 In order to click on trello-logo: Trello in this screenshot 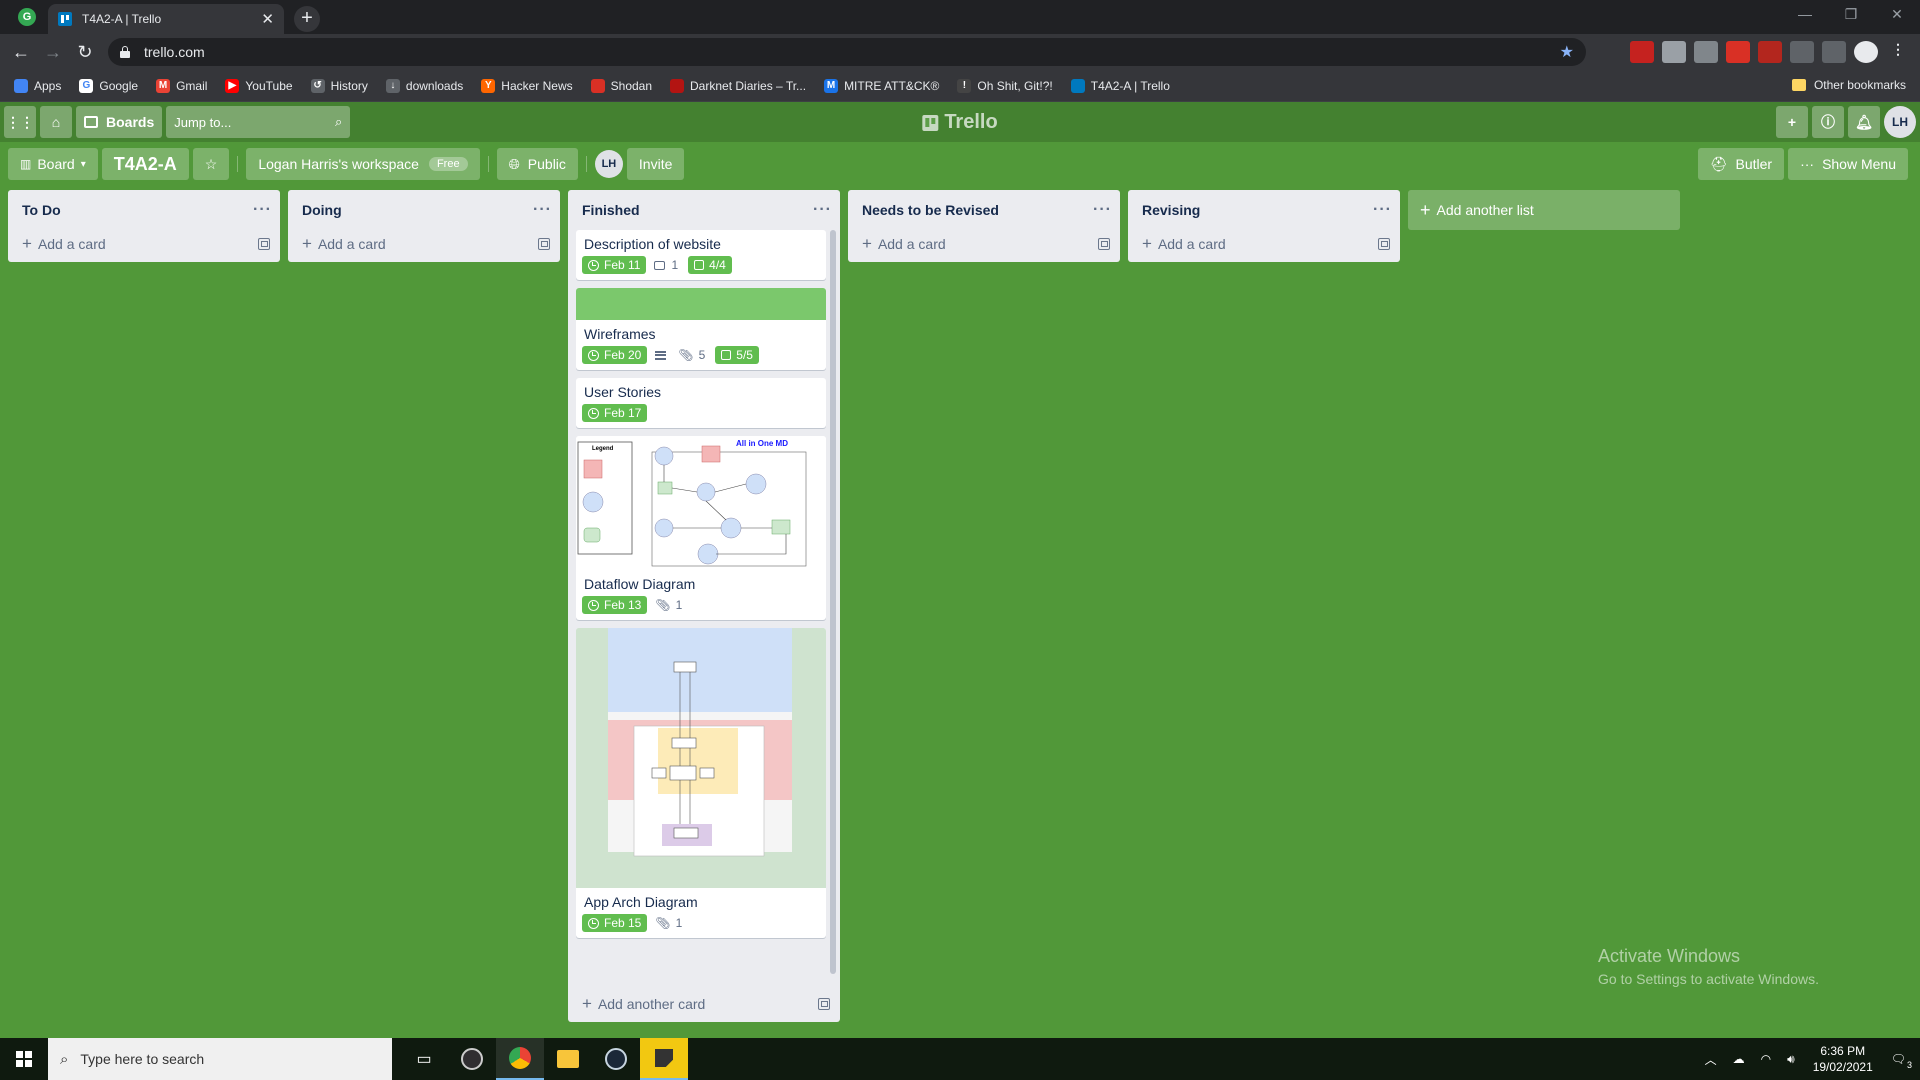, I will do `click(960, 122)`.